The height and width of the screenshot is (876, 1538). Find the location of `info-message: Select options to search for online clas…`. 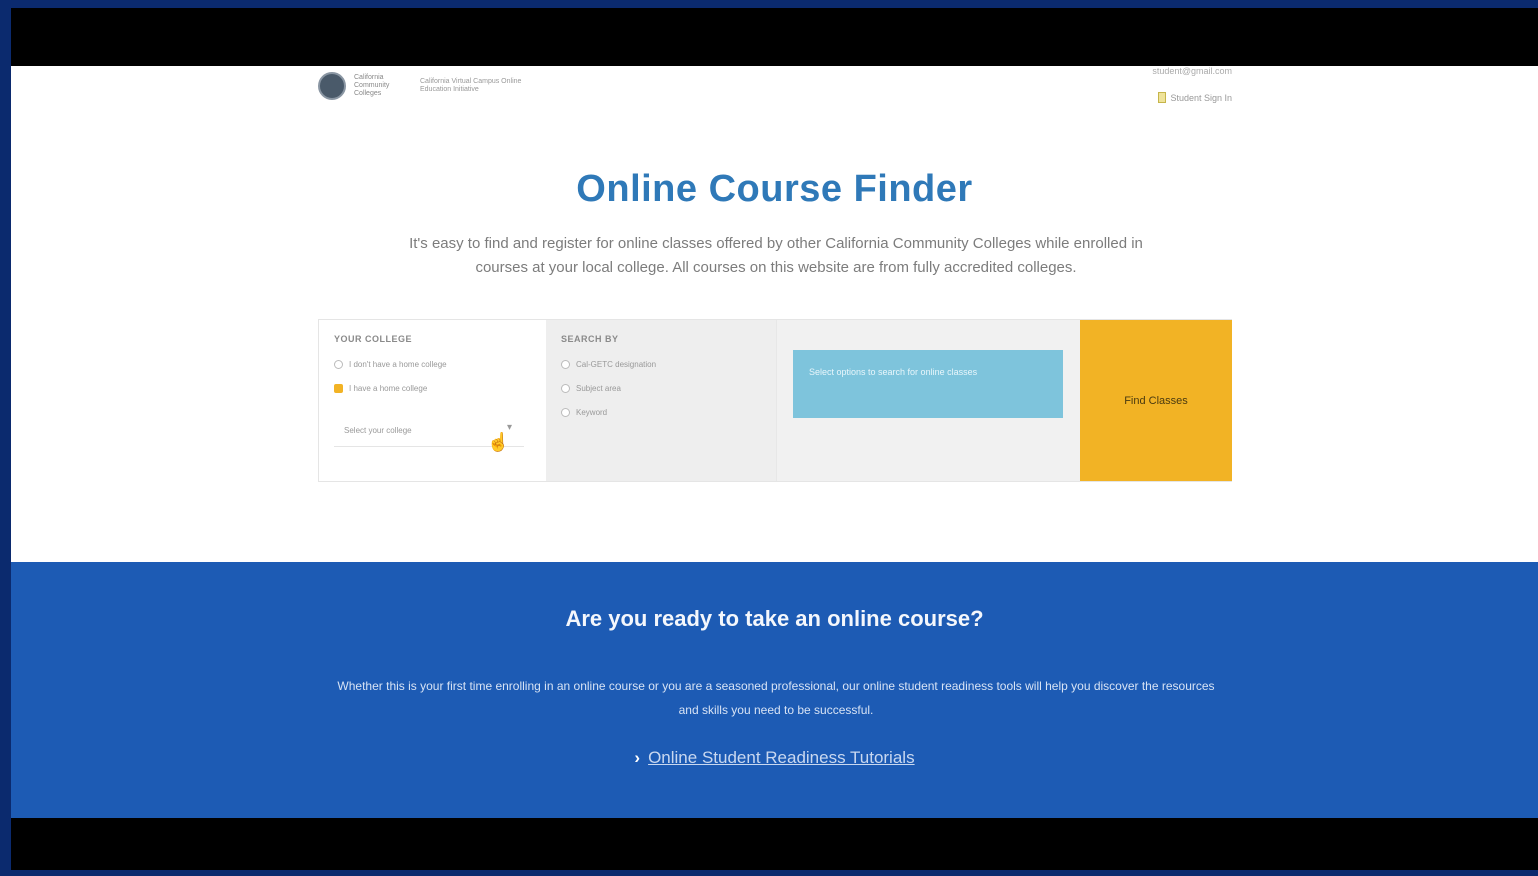

info-message: Select options to search for online clas… is located at coordinates (928, 384).